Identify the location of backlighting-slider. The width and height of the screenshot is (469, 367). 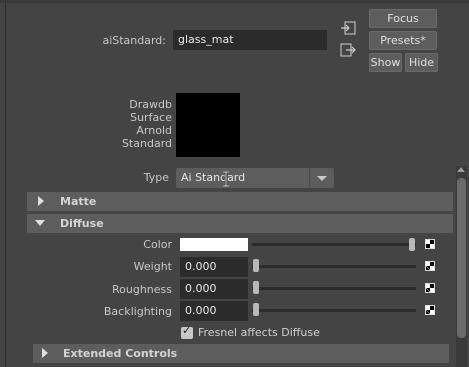
(334, 310).